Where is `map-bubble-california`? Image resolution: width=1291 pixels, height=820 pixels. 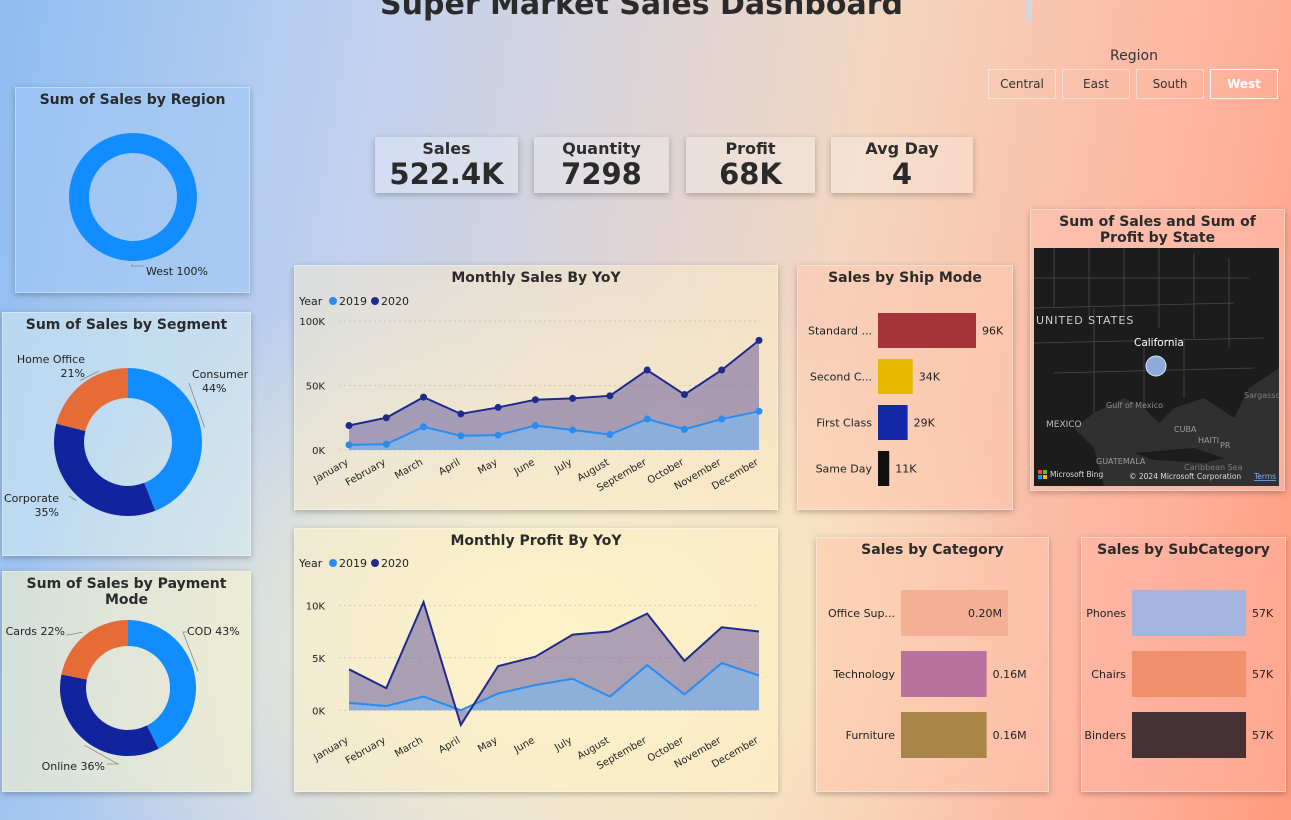
map-bubble-california is located at coordinates (1156, 366).